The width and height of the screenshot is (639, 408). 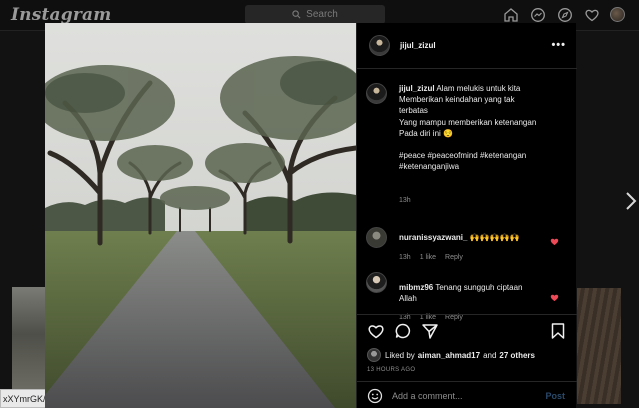 What do you see at coordinates (296, 14) in the screenshot?
I see `search-icon` at bounding box center [296, 14].